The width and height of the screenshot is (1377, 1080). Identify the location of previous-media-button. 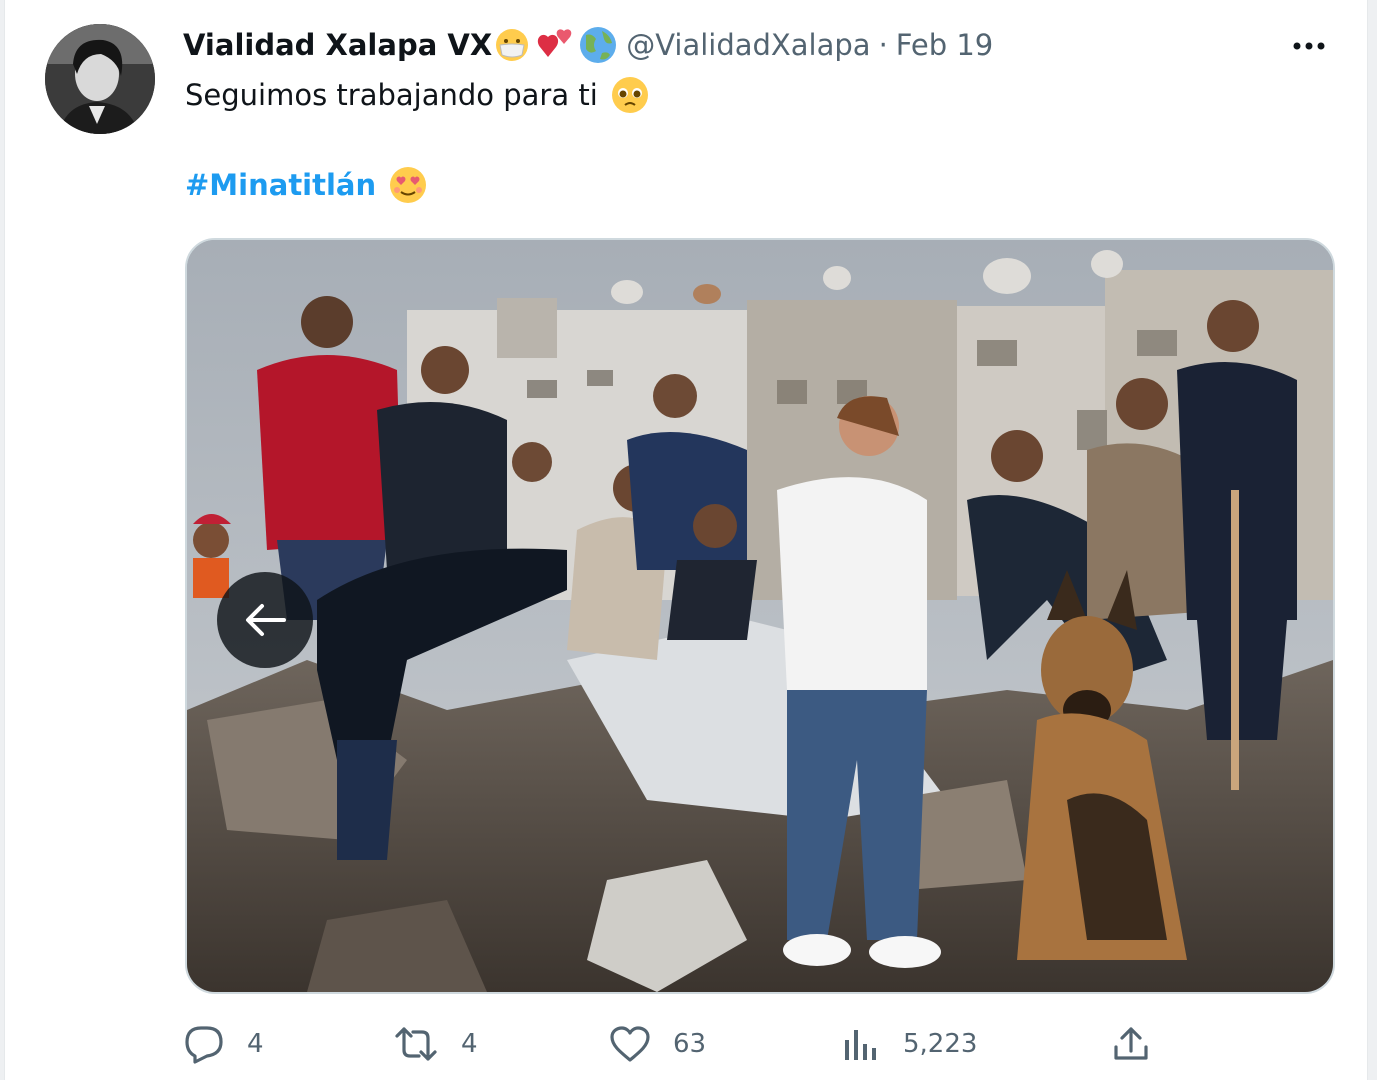
(265, 620).